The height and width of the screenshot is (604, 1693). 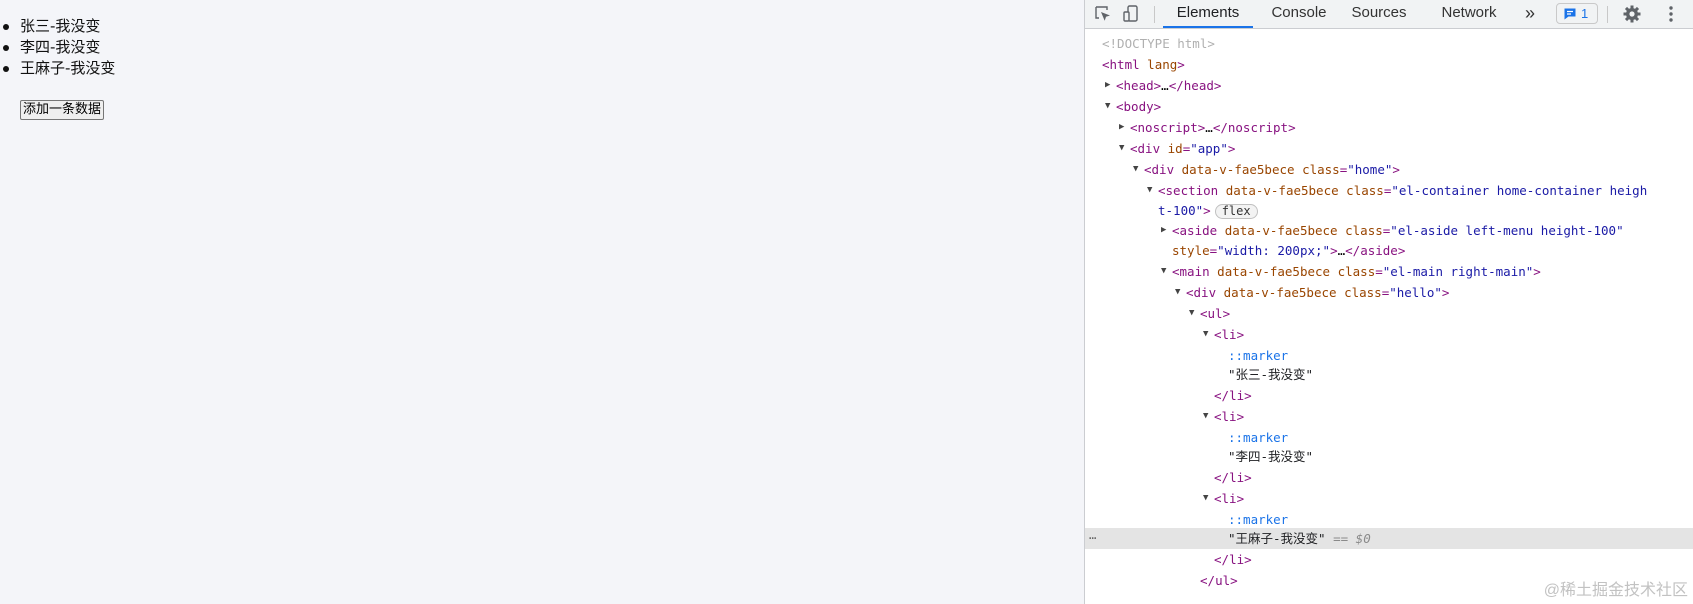 I want to click on device-toolbar-icon, so click(x=1131, y=14).